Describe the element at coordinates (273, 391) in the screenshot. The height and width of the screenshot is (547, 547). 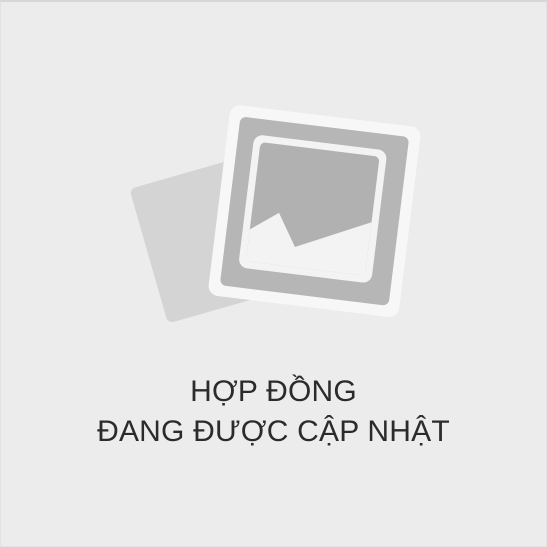
I see `message-line-1: HỢP ĐỒNG` at that location.